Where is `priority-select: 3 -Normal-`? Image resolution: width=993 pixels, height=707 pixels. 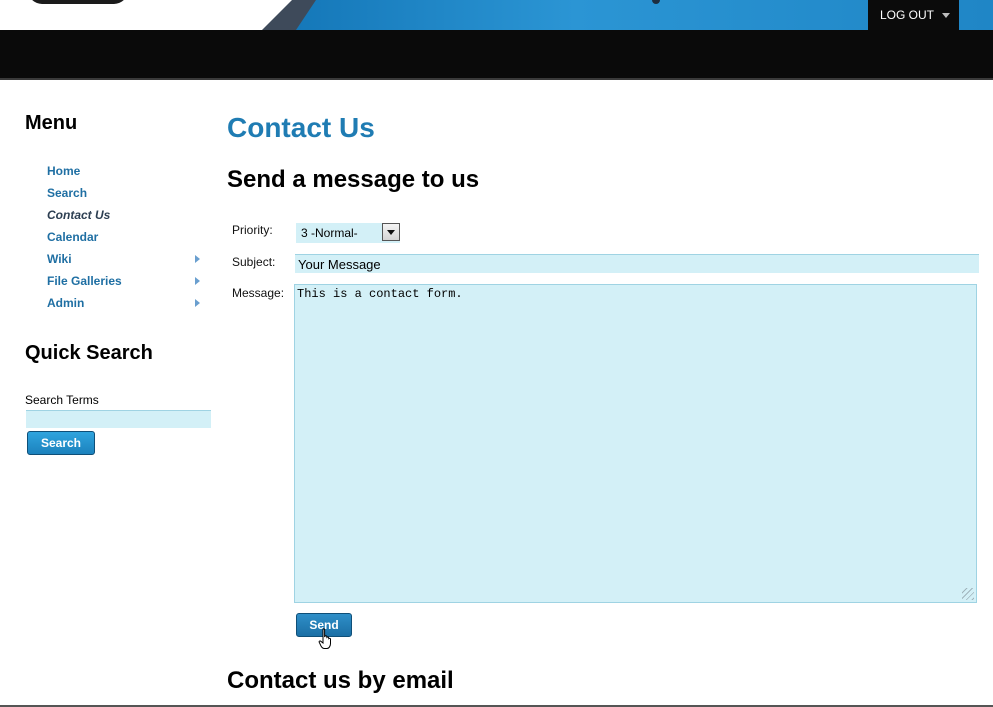 priority-select: 3 -Normal- is located at coordinates (348, 233).